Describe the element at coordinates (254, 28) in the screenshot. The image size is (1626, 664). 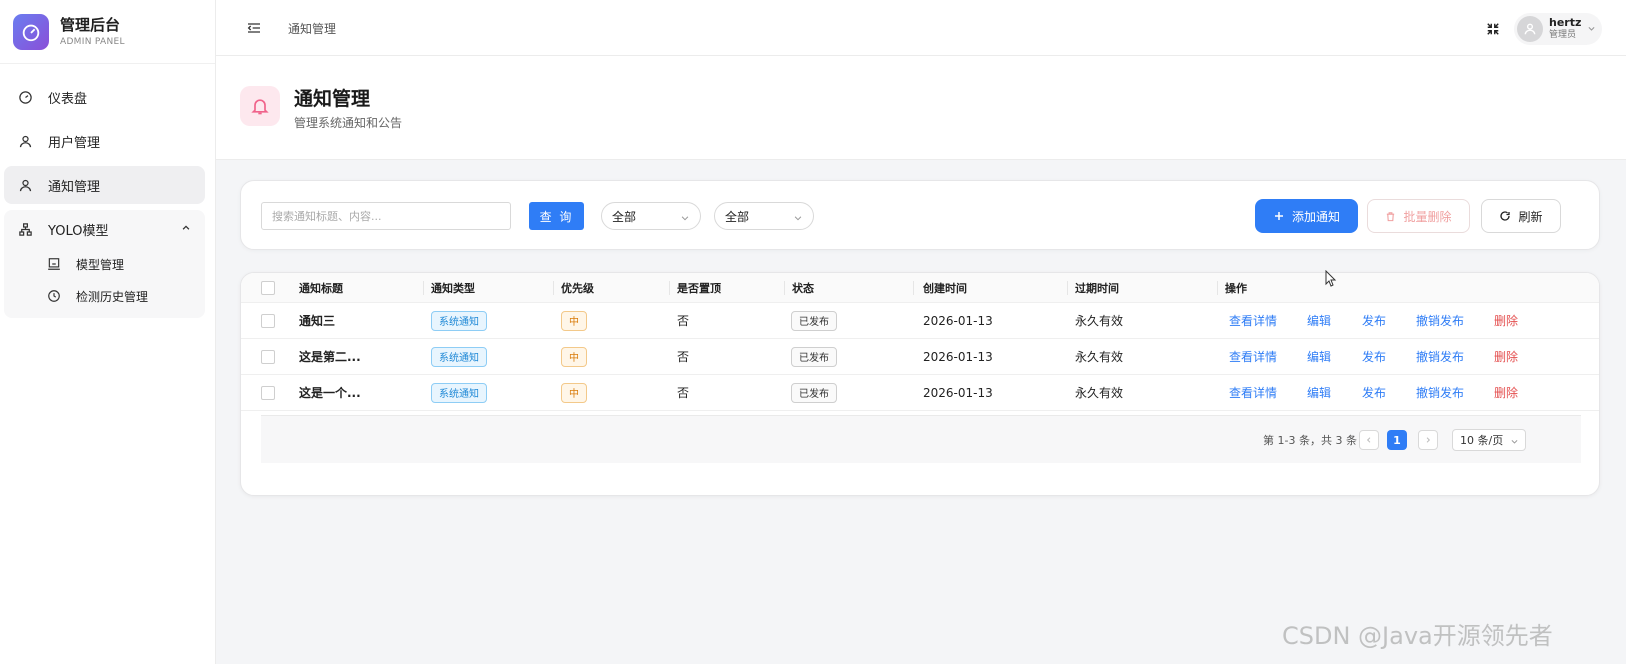
I see `menu-fold-icon` at that location.